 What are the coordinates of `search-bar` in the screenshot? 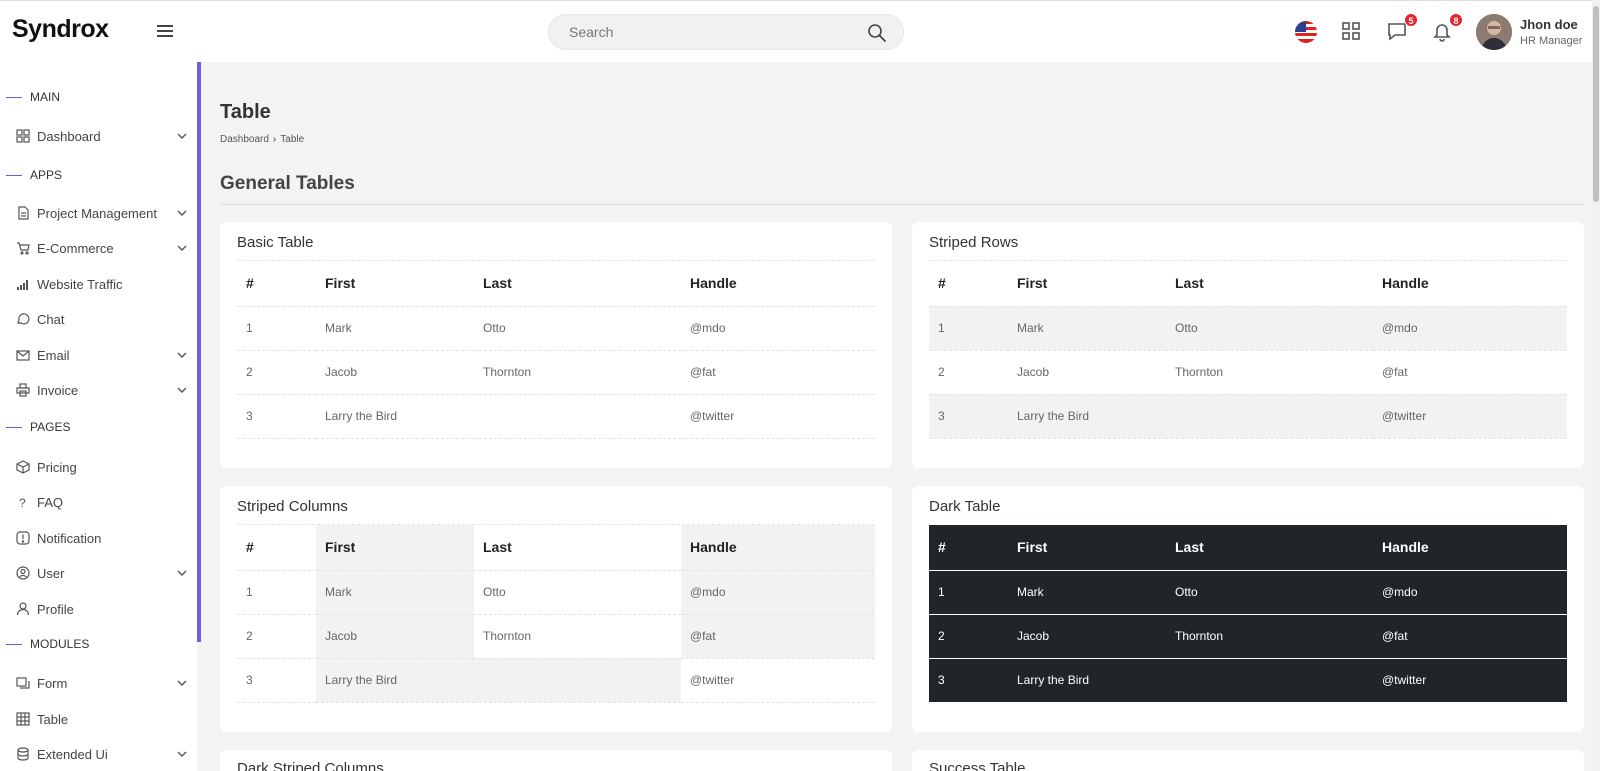 It's located at (726, 32).